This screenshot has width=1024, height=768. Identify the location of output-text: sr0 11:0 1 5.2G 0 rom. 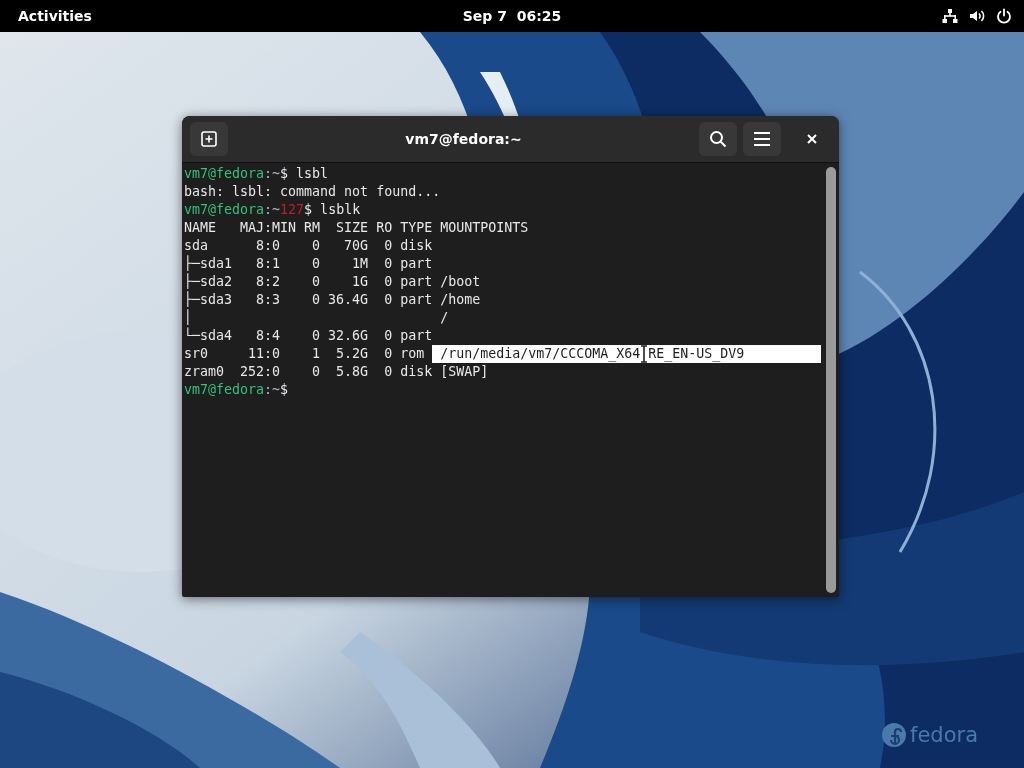
(304, 354).